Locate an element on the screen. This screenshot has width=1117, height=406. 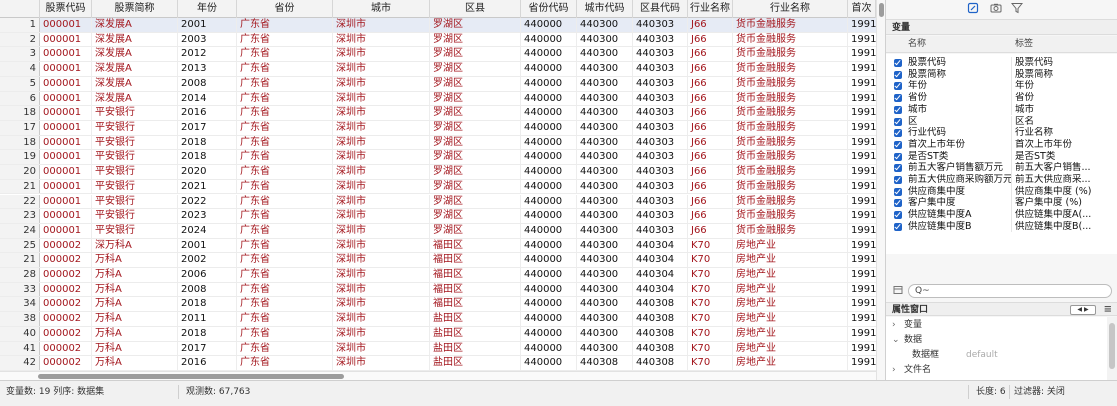
variable-list-item: 区 区名 is located at coordinates (1001, 121).